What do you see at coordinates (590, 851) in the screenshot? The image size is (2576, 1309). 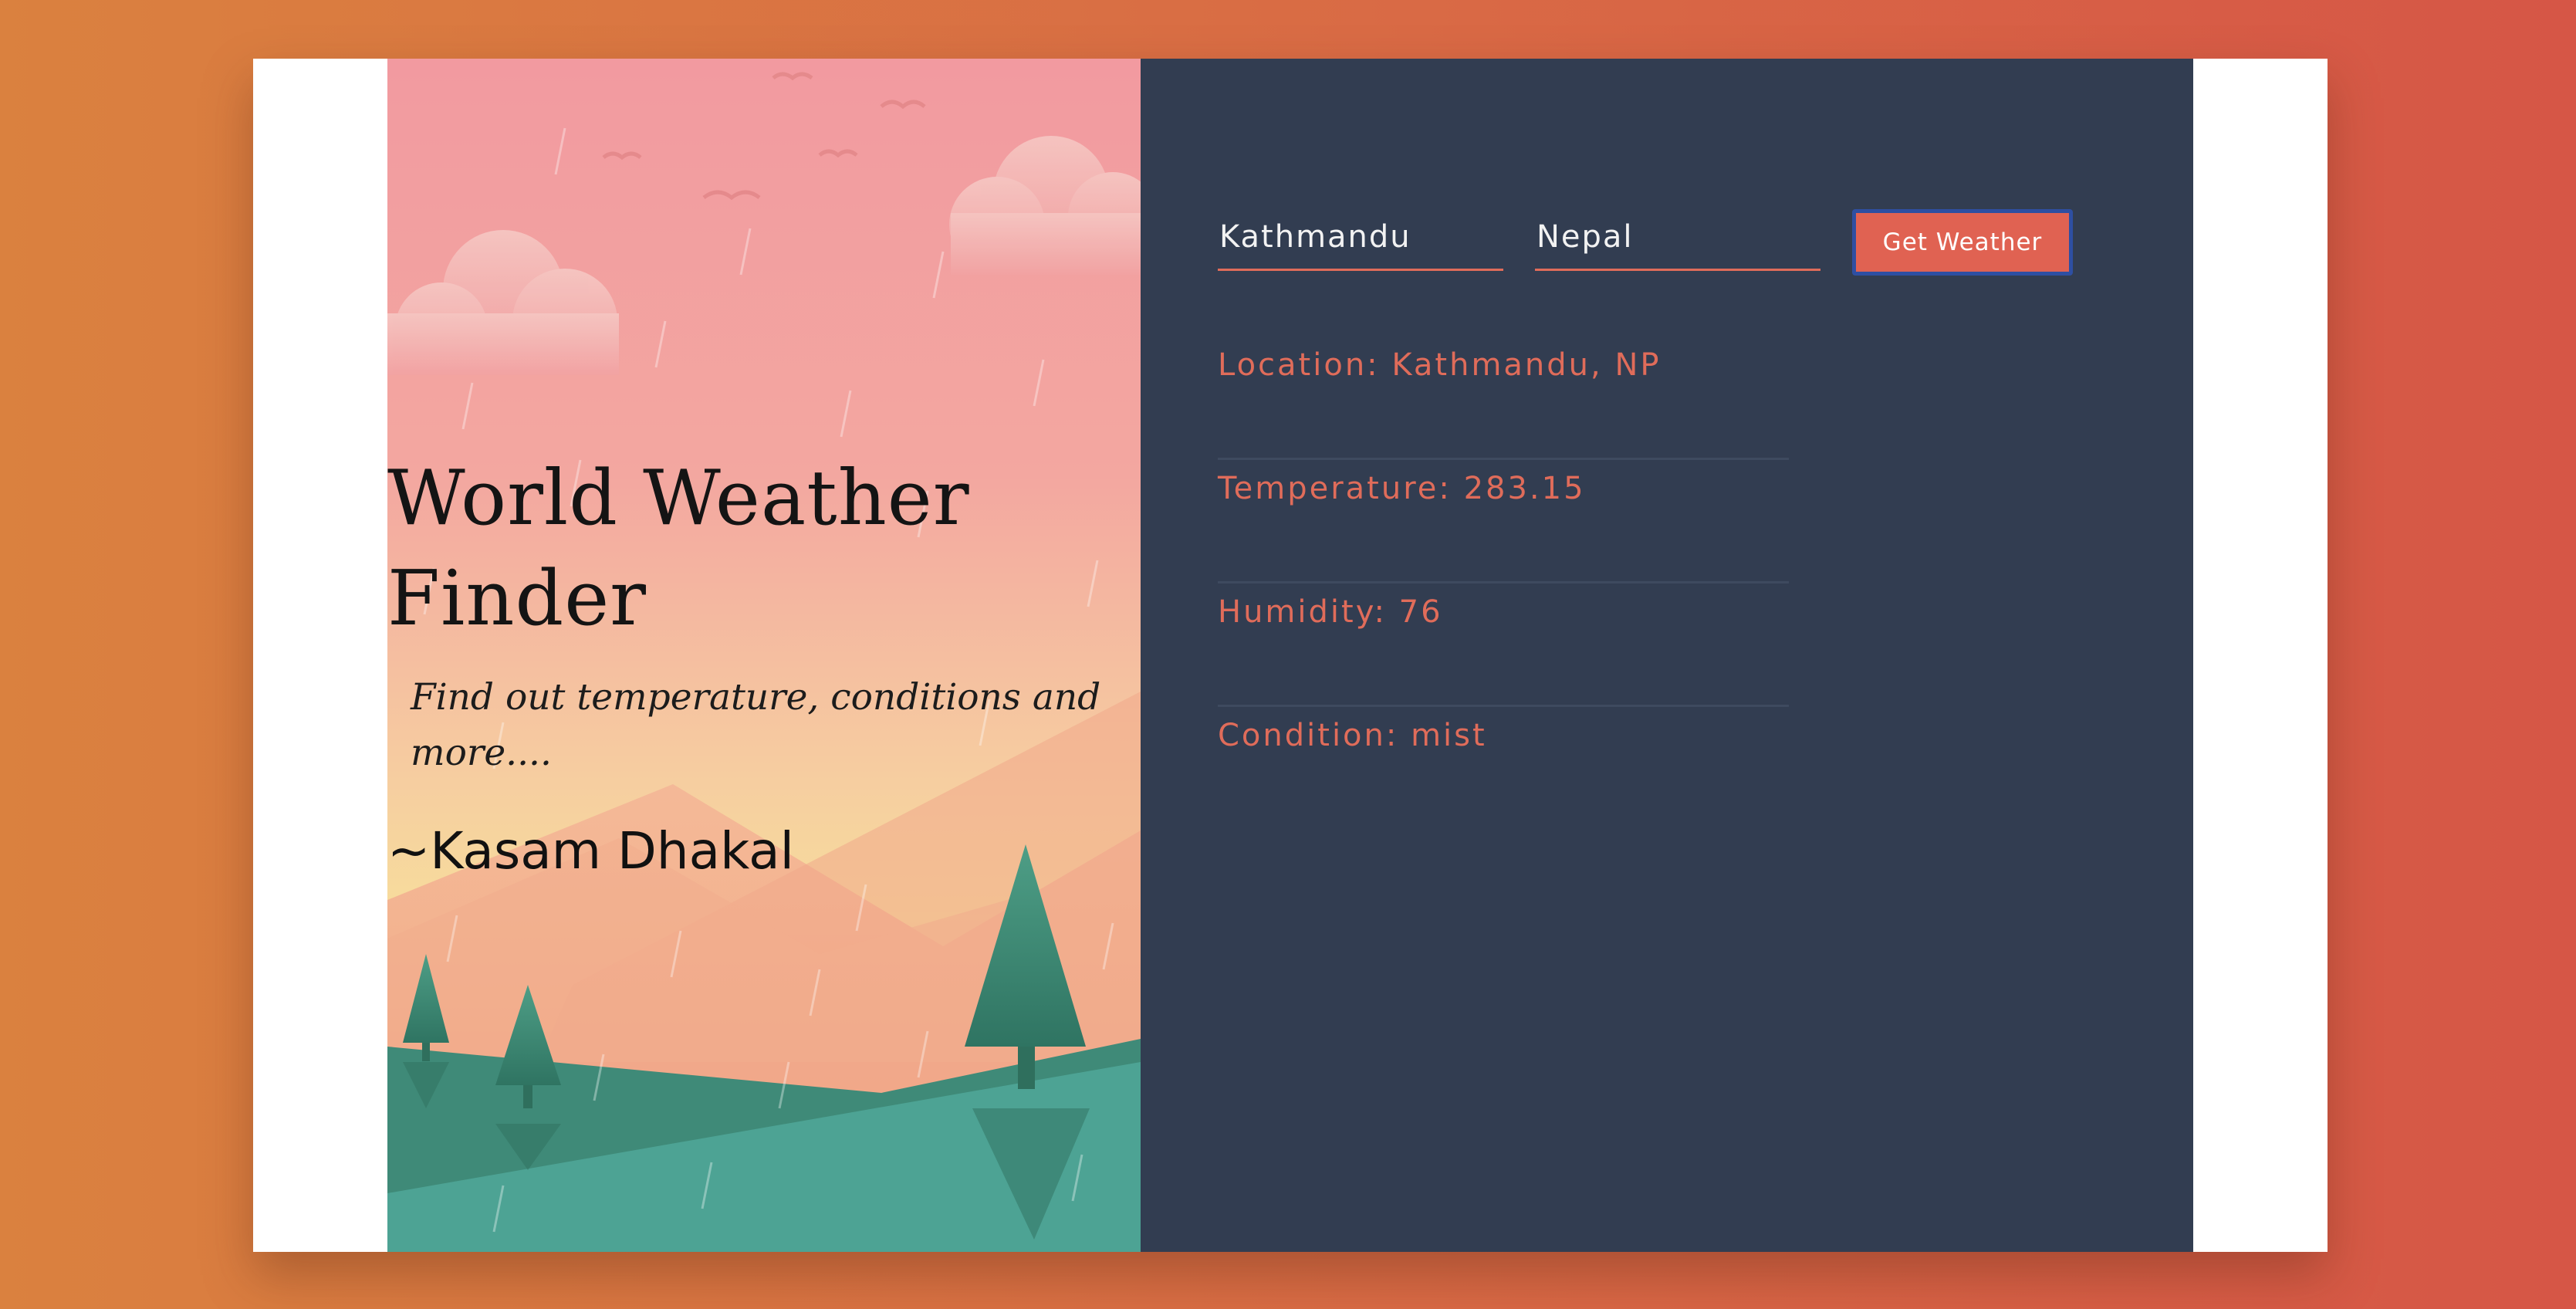 I see `author-credit: ~Kasam Dhakal` at bounding box center [590, 851].